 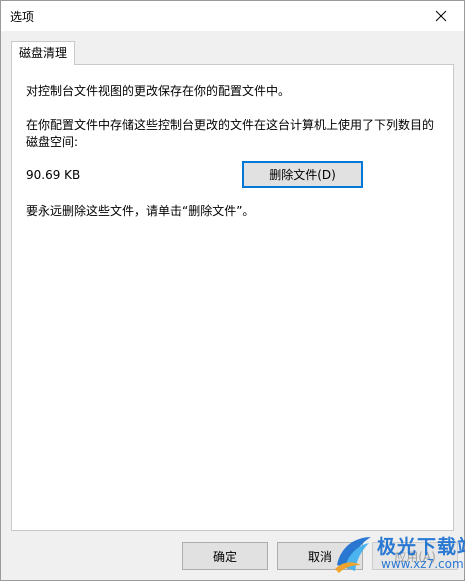 What do you see at coordinates (232, 16) in the screenshot?
I see `title-bar: 选项` at bounding box center [232, 16].